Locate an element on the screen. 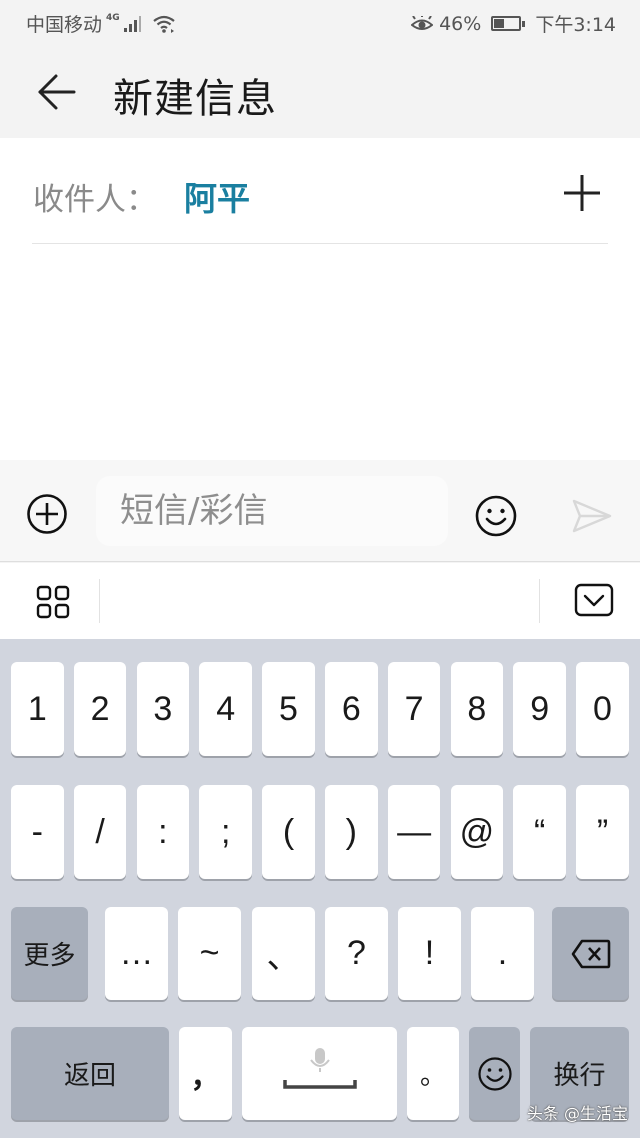 The height and width of the screenshot is (1138, 640). key-symbol: ! is located at coordinates (429, 953).